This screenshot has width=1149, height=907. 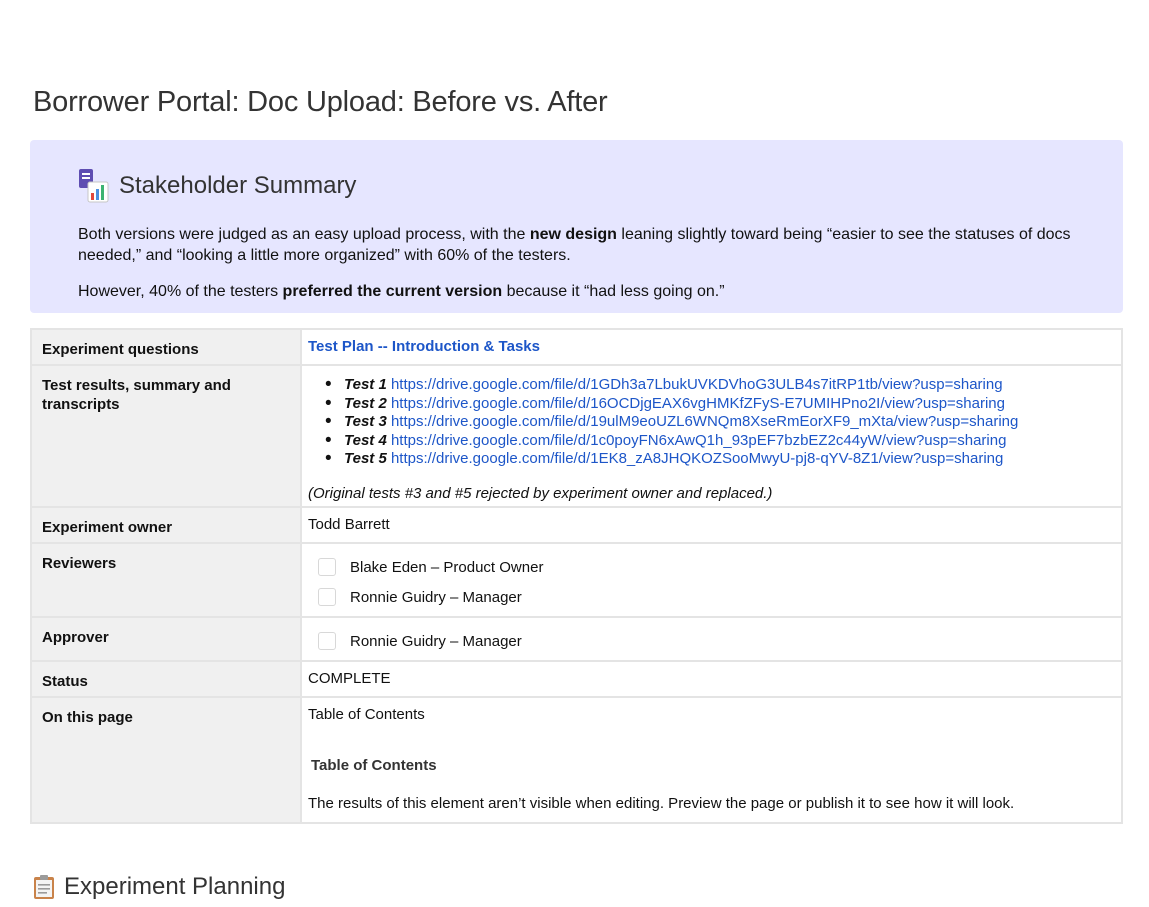 What do you see at coordinates (166, 679) in the screenshot?
I see `status-label: Status` at bounding box center [166, 679].